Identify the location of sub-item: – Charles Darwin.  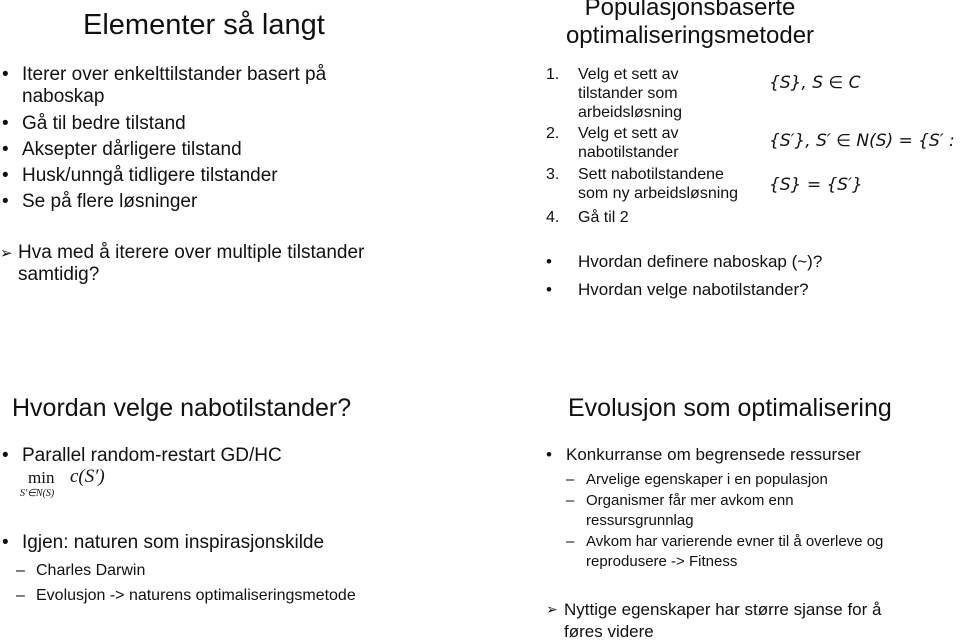
(81, 570).